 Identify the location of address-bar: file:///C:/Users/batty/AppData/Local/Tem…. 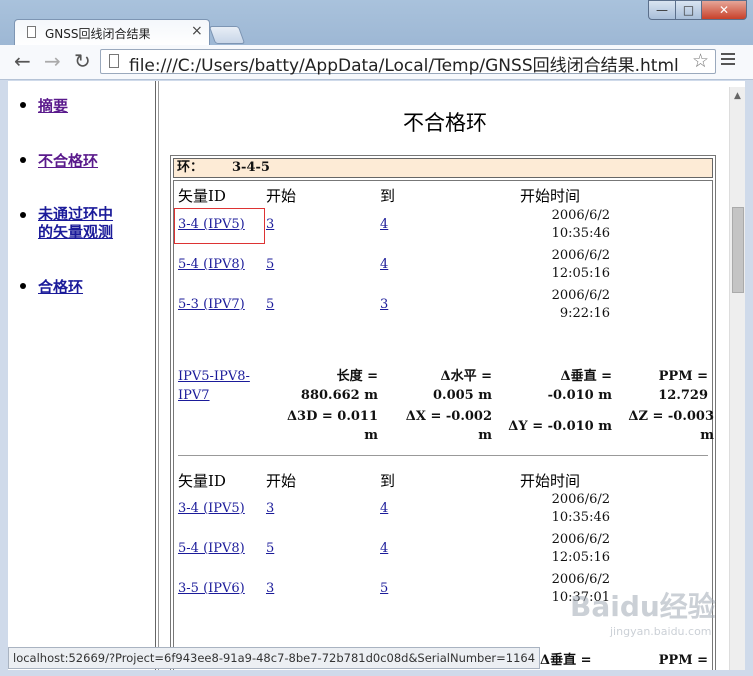
(408, 62).